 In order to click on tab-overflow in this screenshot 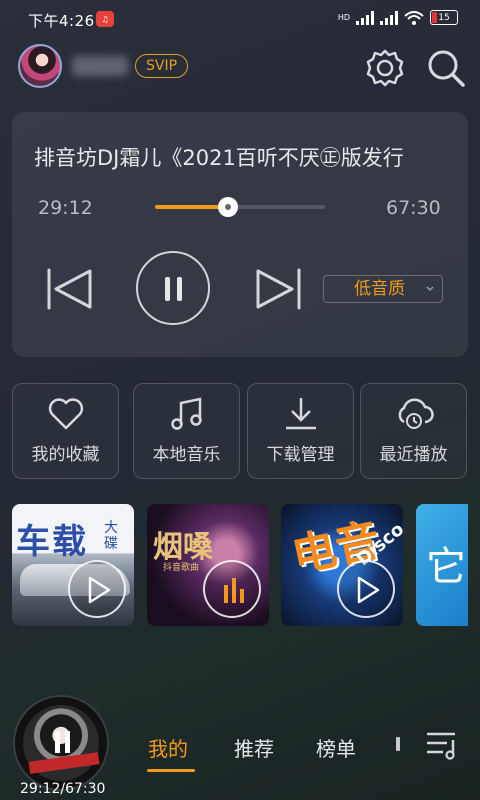, I will do `click(398, 744)`.